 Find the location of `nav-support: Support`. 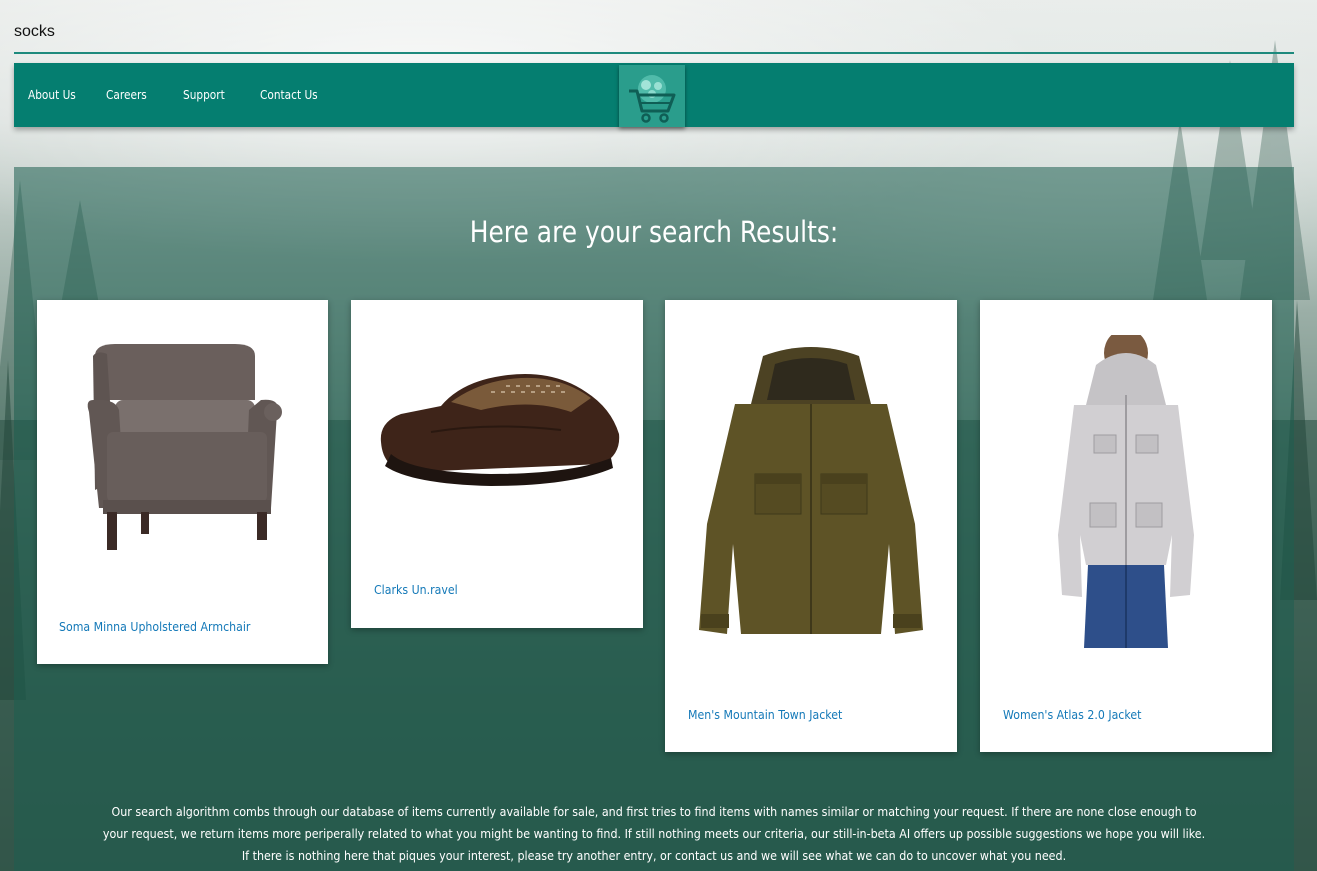

nav-support: Support is located at coordinates (204, 95).